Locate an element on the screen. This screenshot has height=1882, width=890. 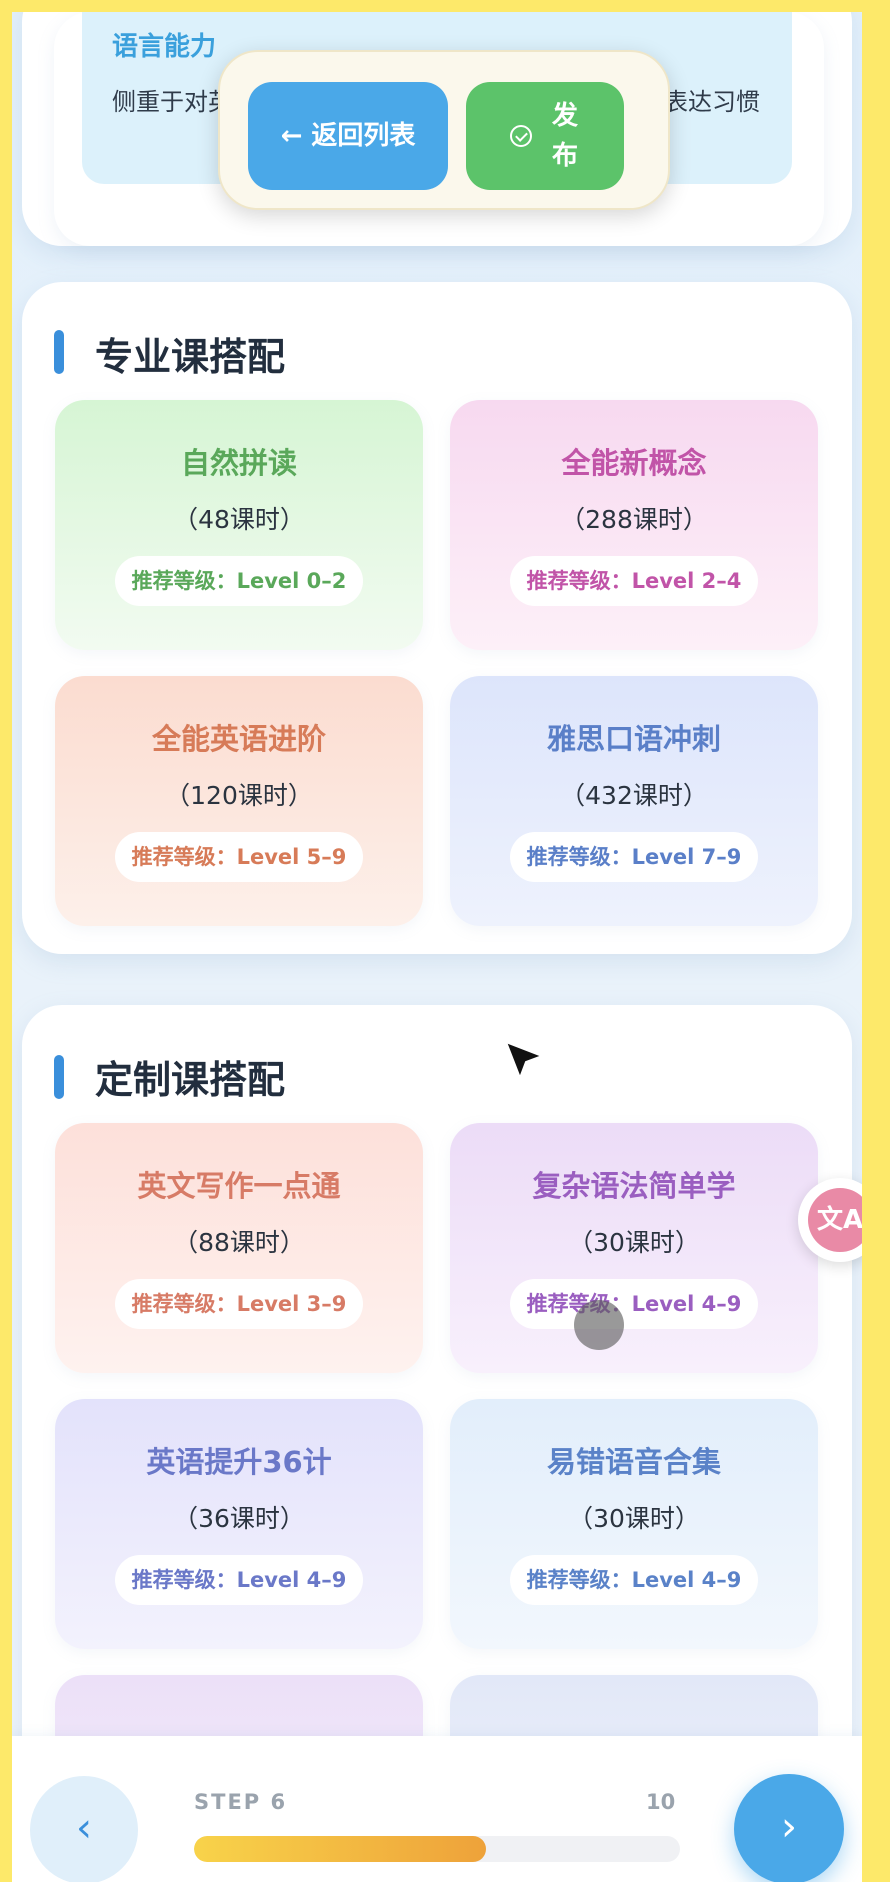
course-card: 全能新概念 （288课时） 推荐等级：Level 2–4 is located at coordinates (634, 525).